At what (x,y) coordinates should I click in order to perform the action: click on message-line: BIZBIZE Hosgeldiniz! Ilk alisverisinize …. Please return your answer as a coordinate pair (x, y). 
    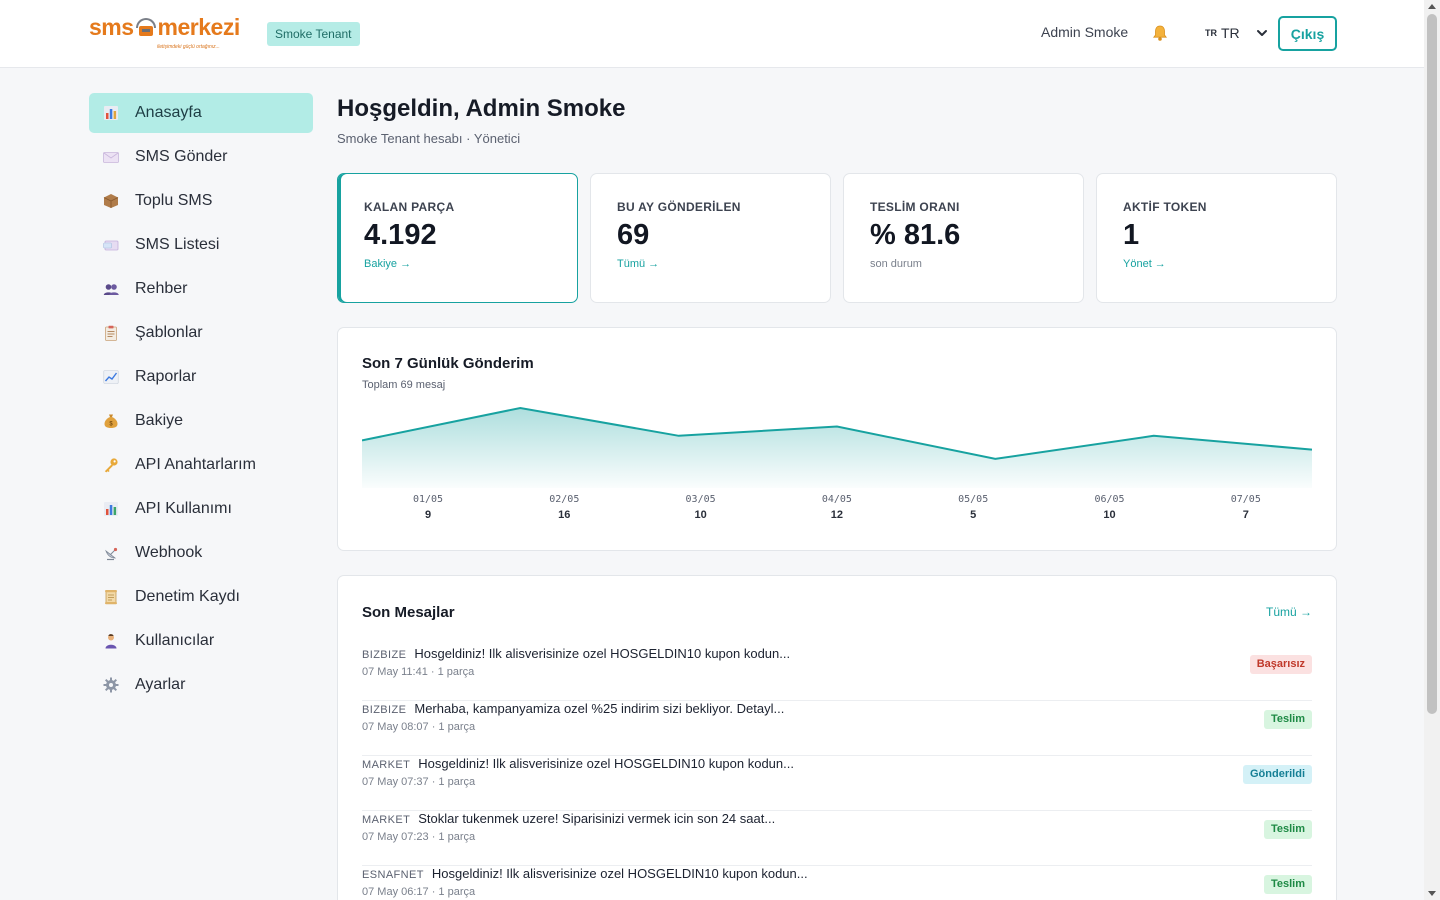
    Looking at the image, I should click on (576, 653).